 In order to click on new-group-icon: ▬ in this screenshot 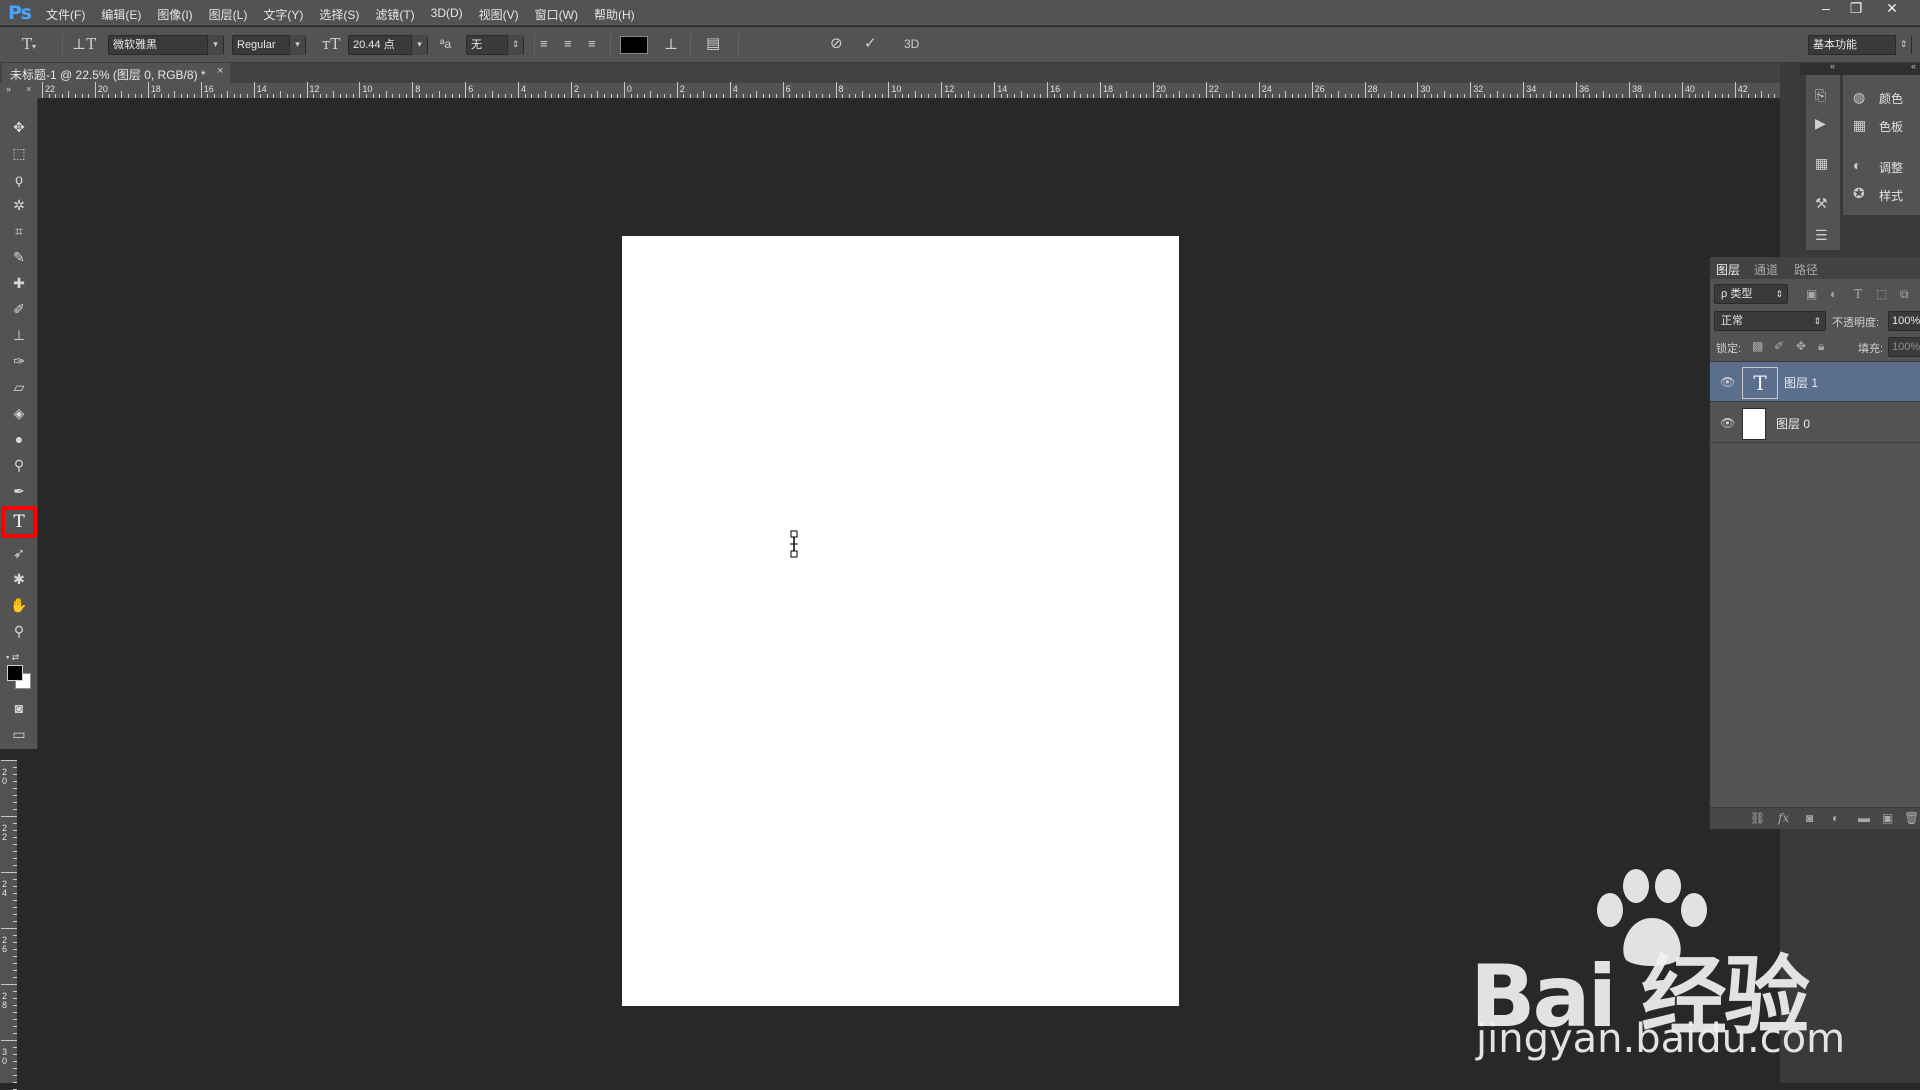, I will do `click(1864, 818)`.